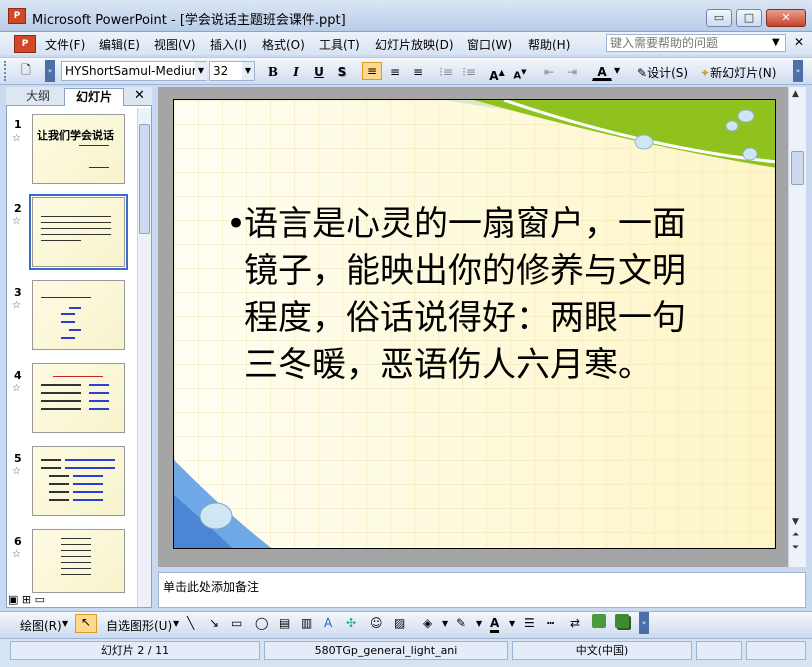  Describe the element at coordinates (719, 650) in the screenshot. I see `status-cell-empty` at that location.